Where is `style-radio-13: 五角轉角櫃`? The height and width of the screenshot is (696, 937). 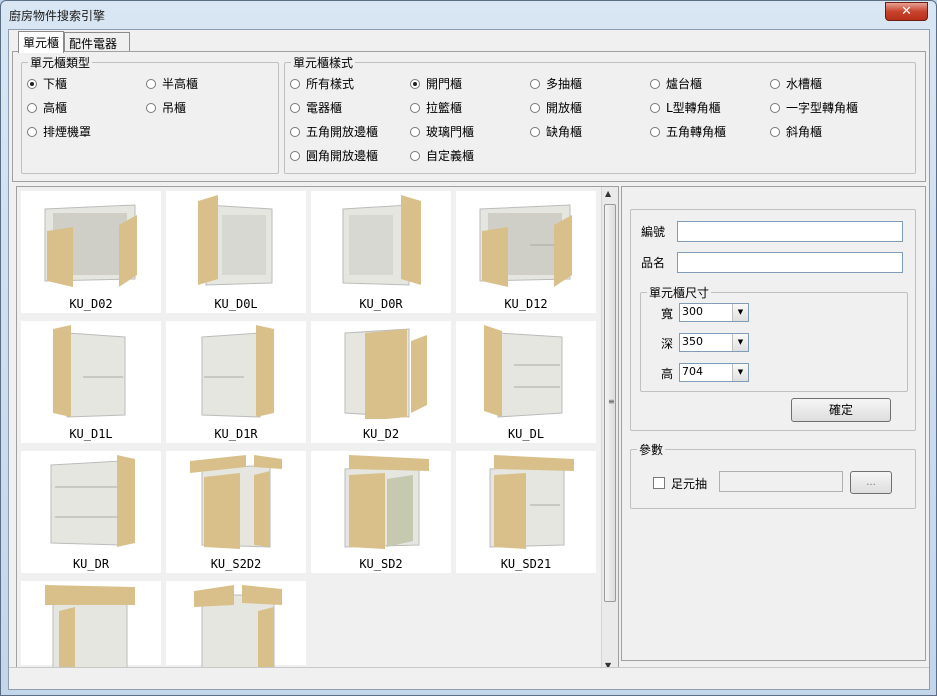
style-radio-13: 五角轉角櫃 is located at coordinates (688, 131).